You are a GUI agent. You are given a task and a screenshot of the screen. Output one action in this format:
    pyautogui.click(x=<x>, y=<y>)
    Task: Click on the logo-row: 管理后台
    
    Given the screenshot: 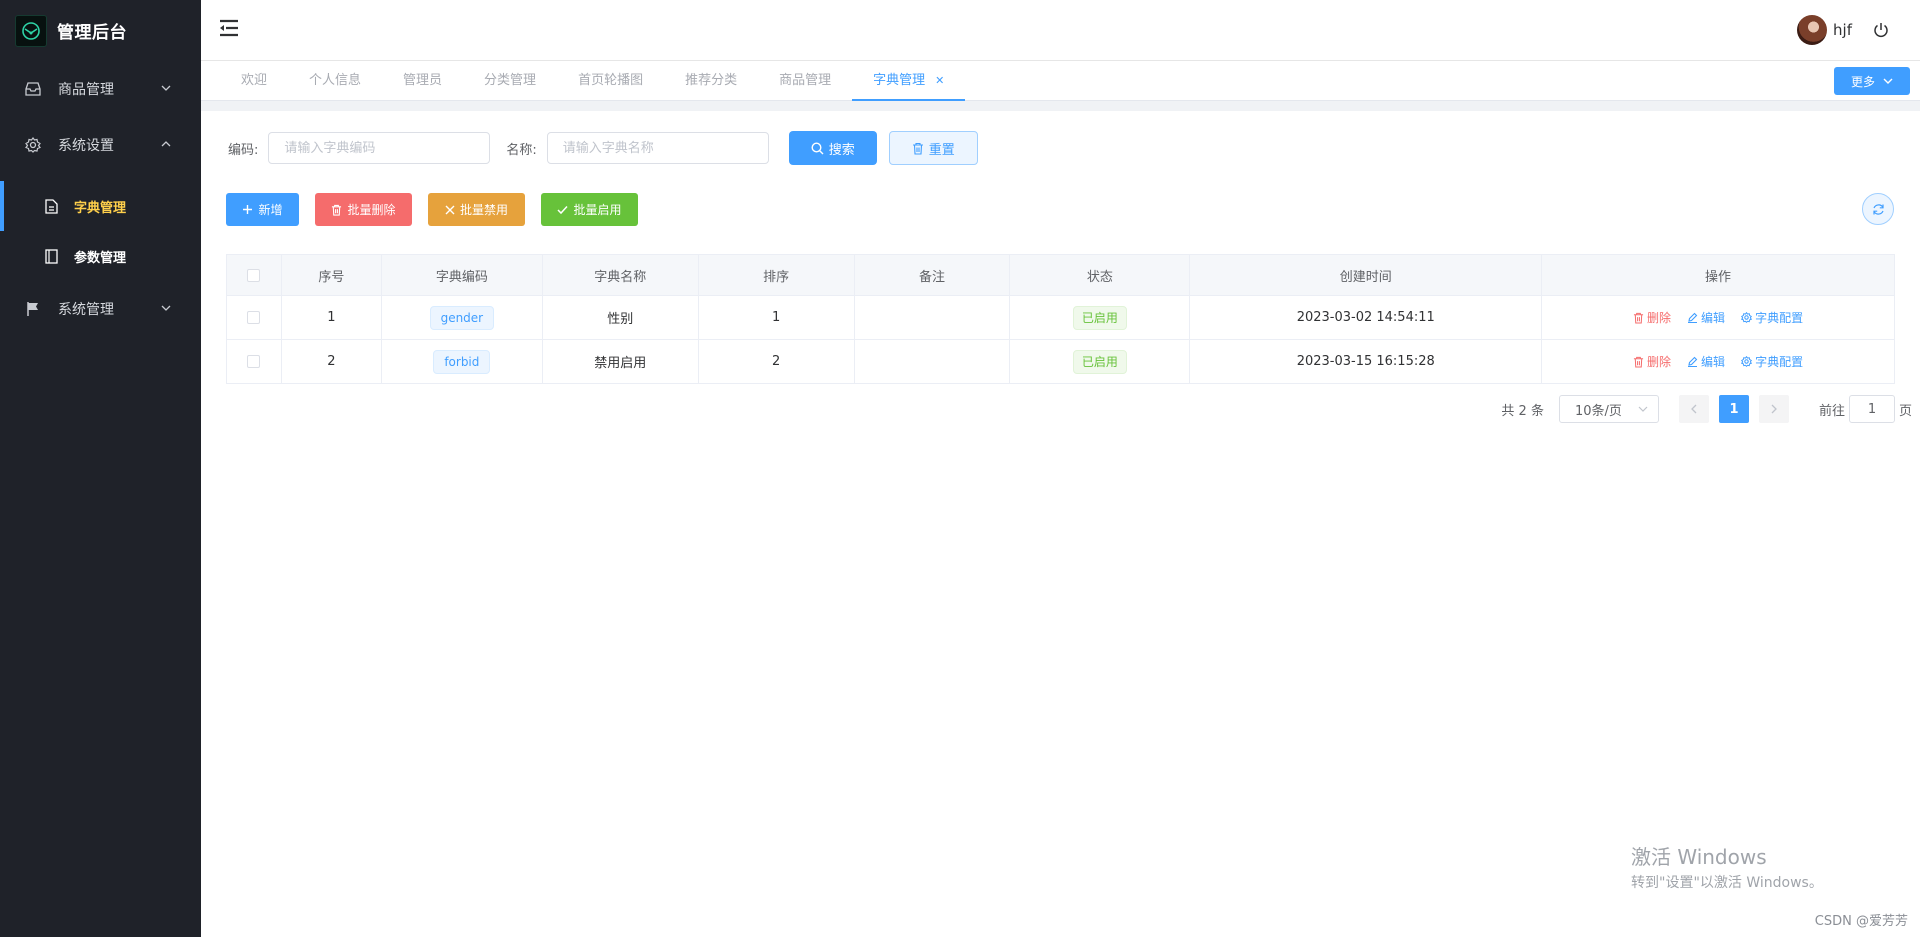 What is the action you would take?
    pyautogui.click(x=100, y=30)
    